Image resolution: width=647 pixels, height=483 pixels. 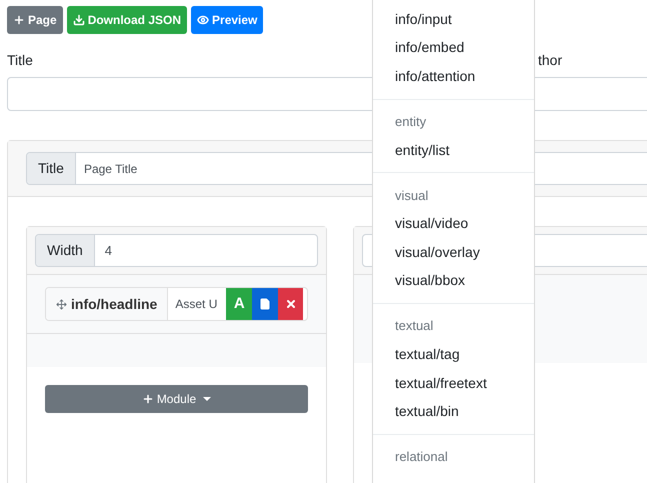 What do you see at coordinates (20, 60) in the screenshot?
I see `field-label: Title` at bounding box center [20, 60].